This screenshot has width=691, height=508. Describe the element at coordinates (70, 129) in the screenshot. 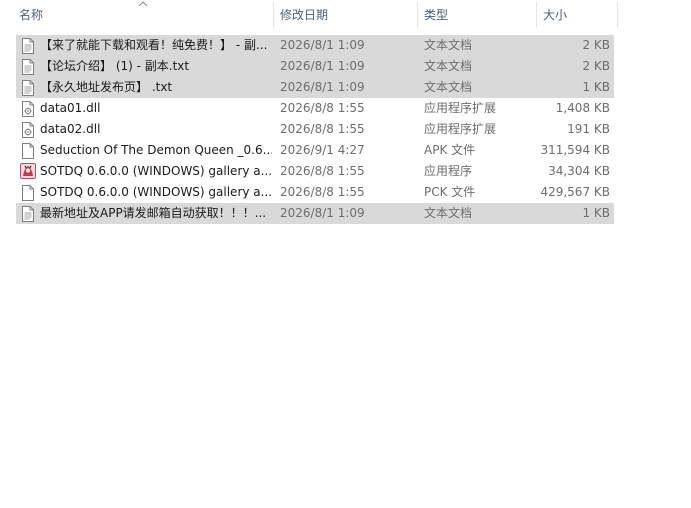

I see `file-name: data02.dll` at that location.